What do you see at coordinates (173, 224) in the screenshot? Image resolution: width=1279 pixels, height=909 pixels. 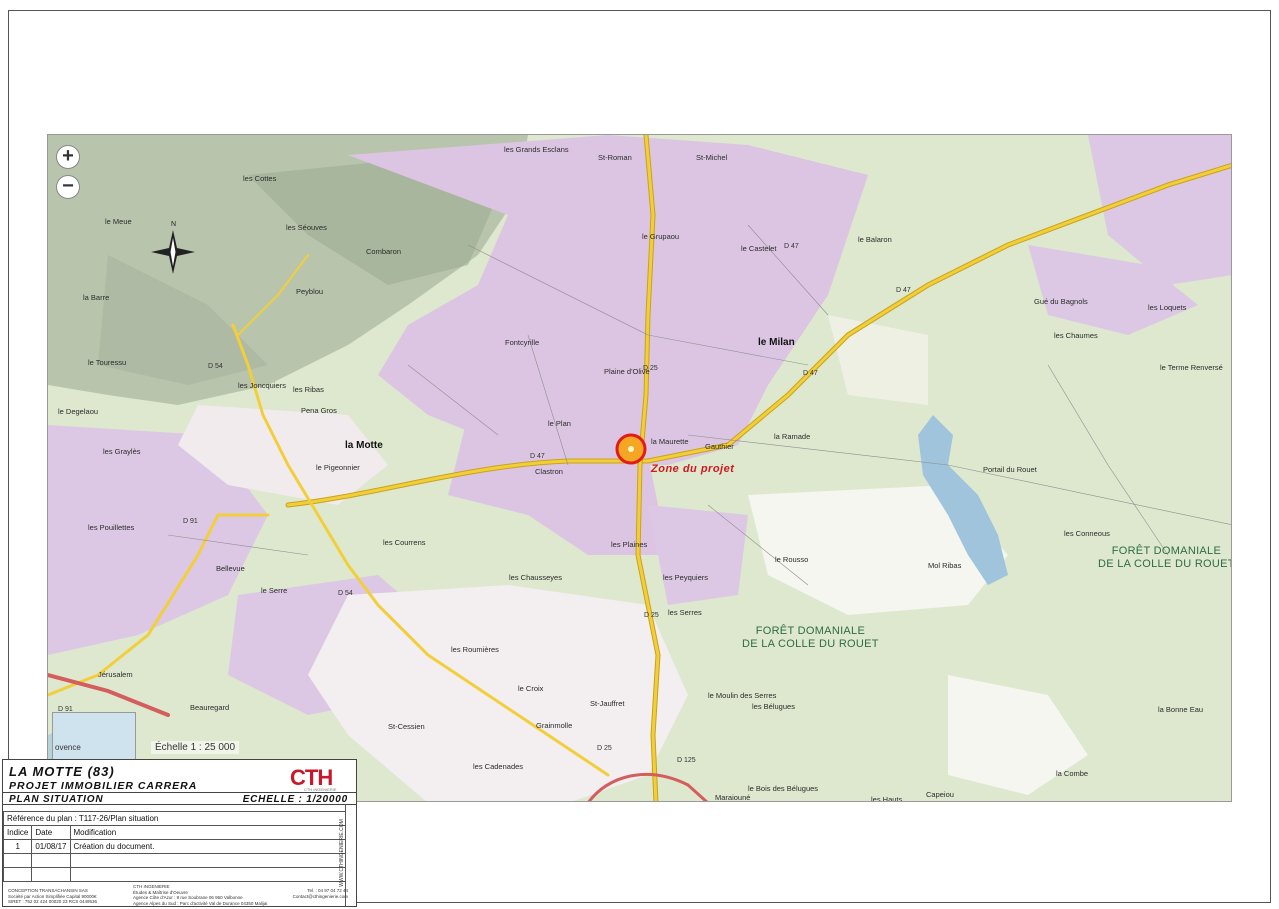 I see `svg-text: N` at bounding box center [173, 224].